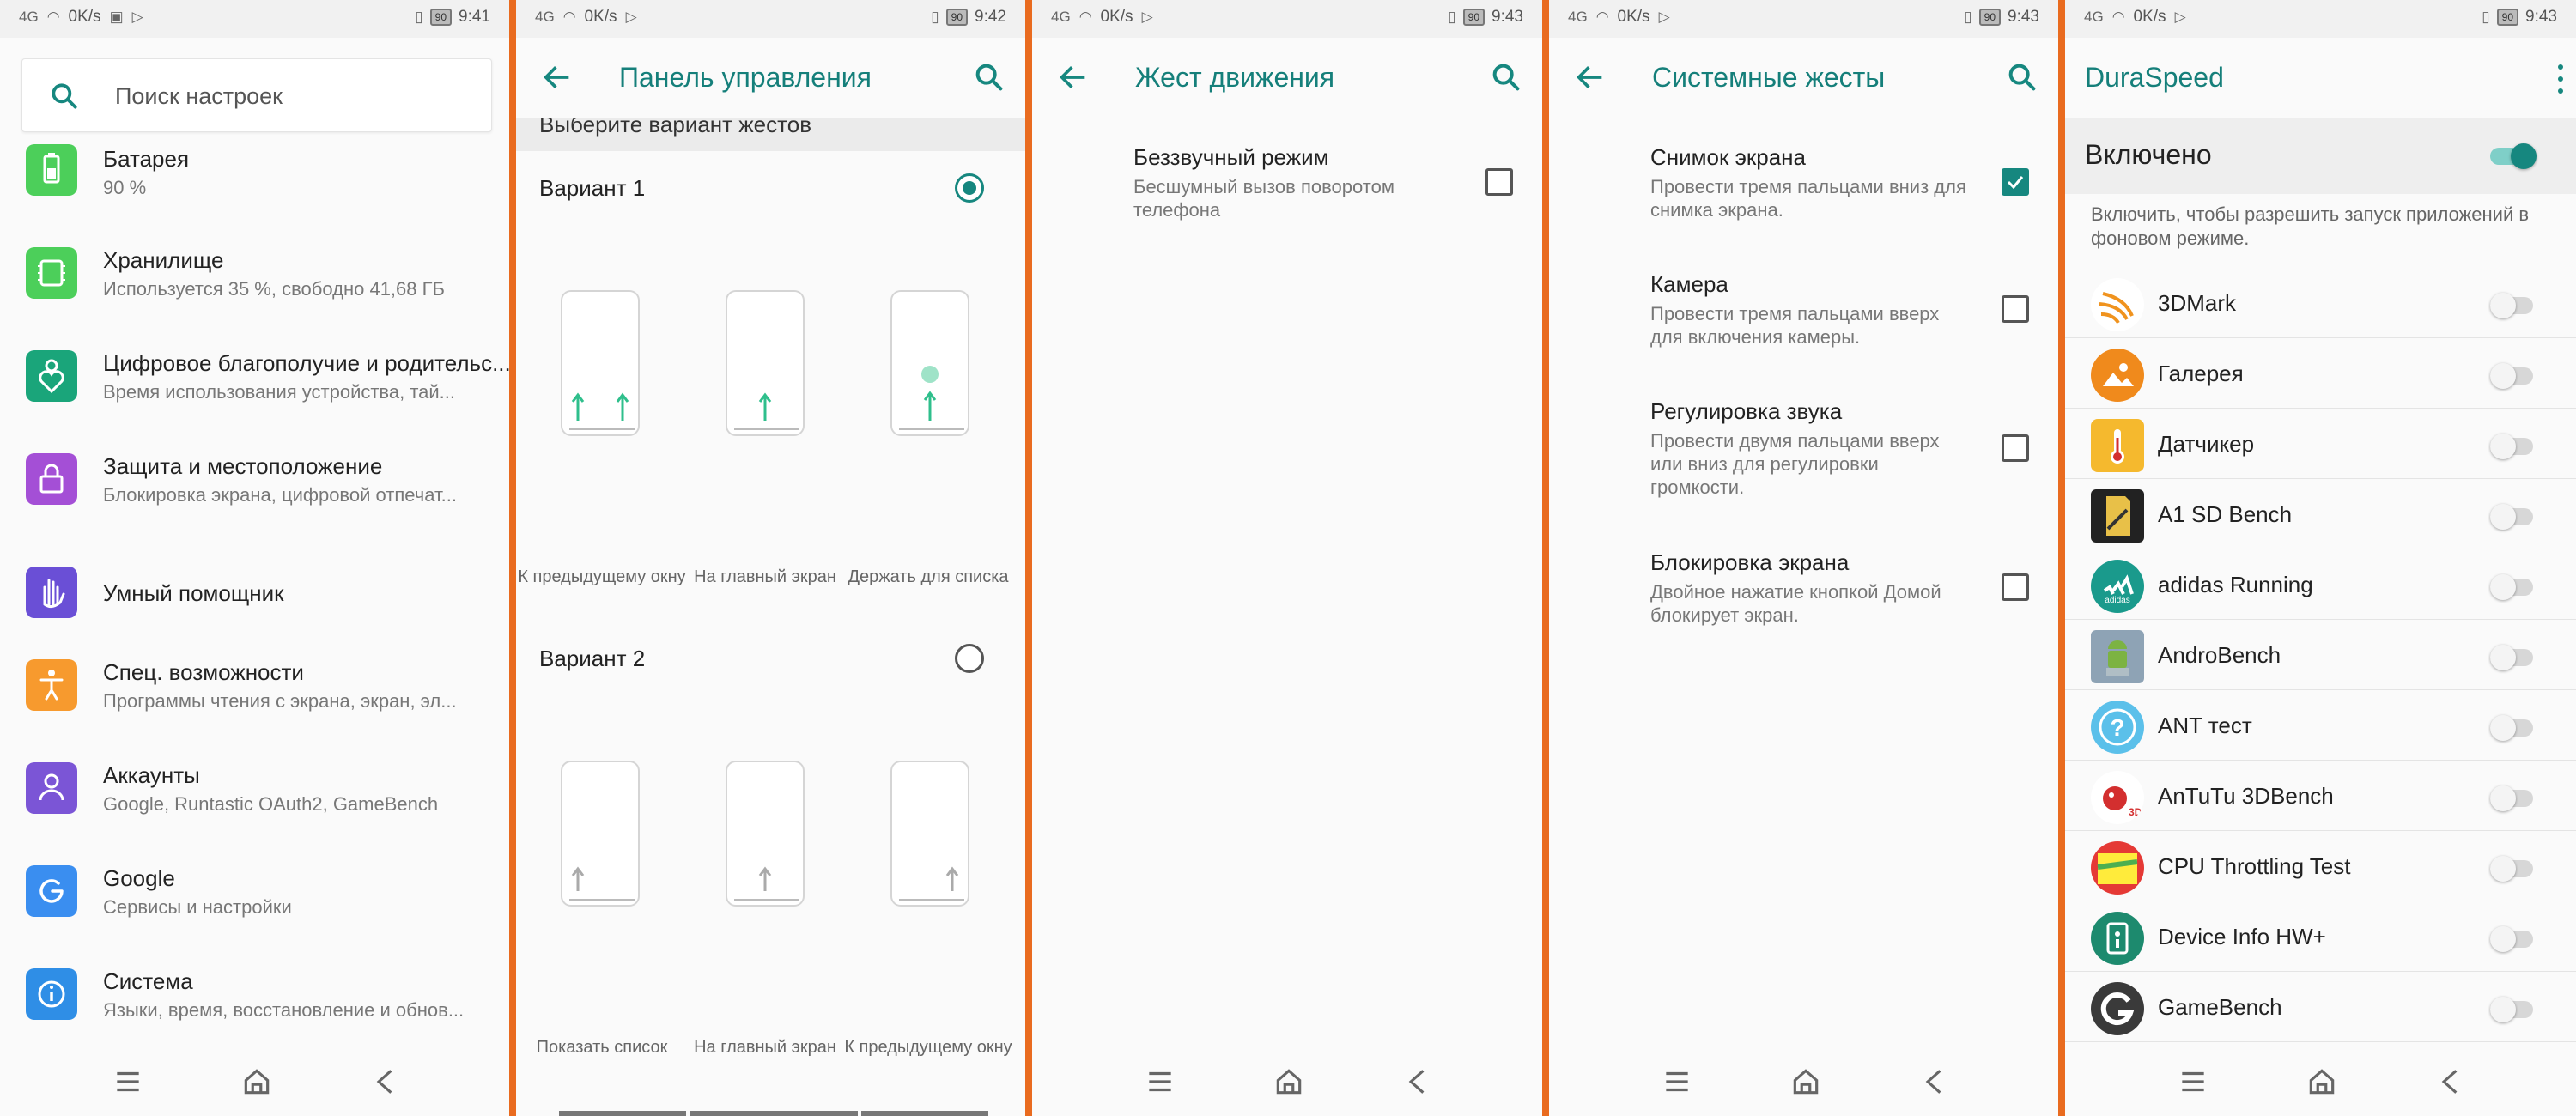  I want to click on adidas-icon: adidas, so click(2118, 587).